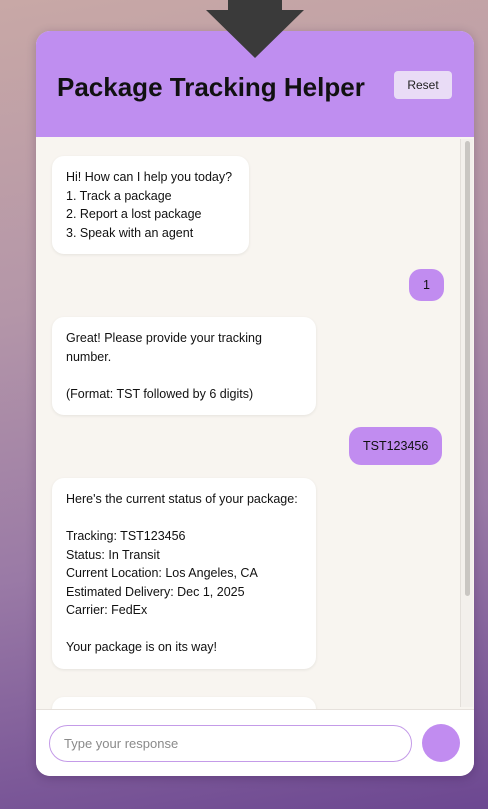 The height and width of the screenshot is (809, 488). What do you see at coordinates (184, 703) in the screenshot?
I see `bot-message` at bounding box center [184, 703].